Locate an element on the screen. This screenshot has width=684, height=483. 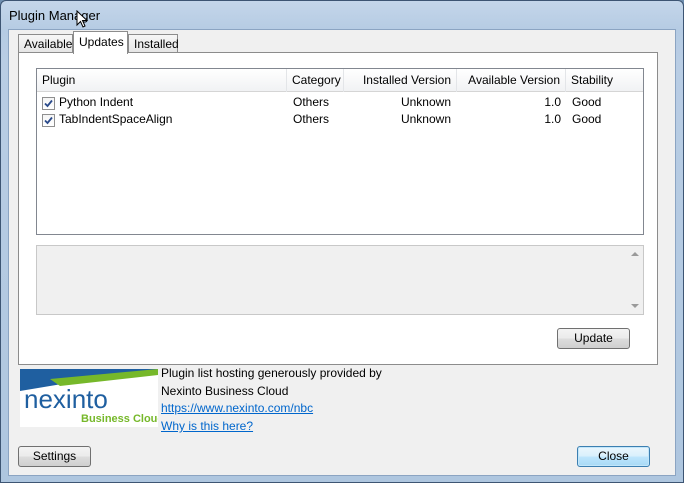
plugin-description-pane is located at coordinates (340, 280).